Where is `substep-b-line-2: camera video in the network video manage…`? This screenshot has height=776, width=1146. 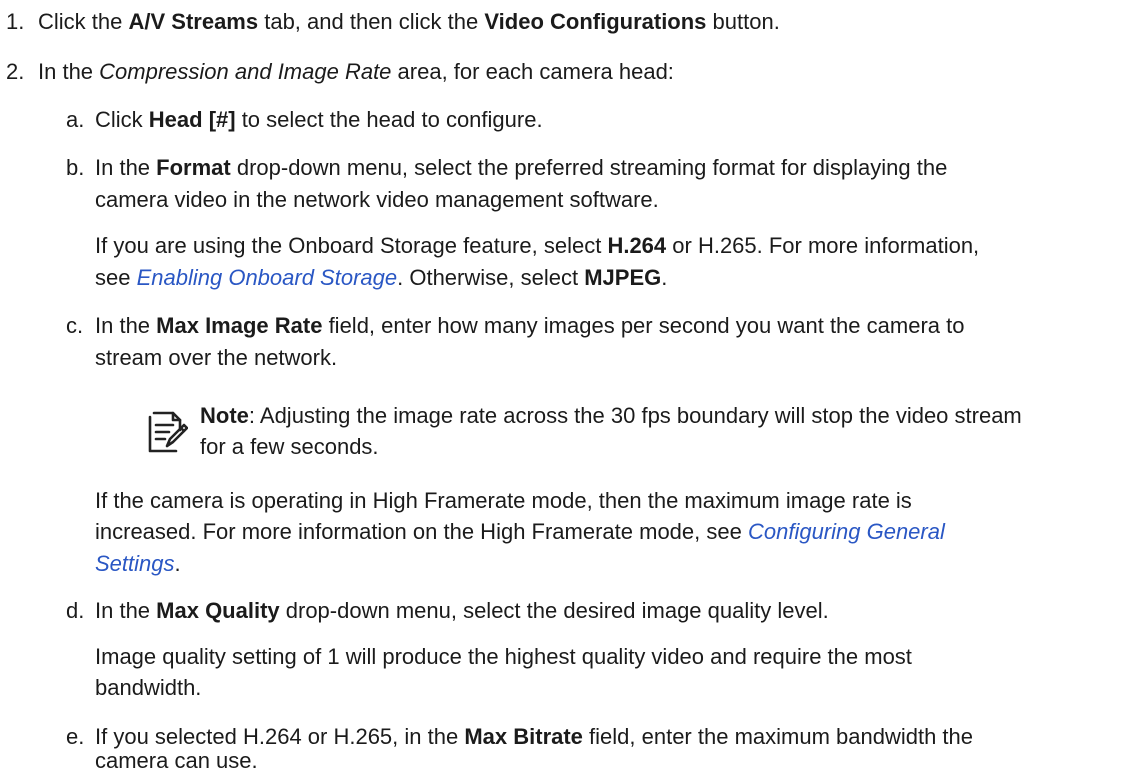
substep-b-line-2: camera video in the network video manage… is located at coordinates (377, 199).